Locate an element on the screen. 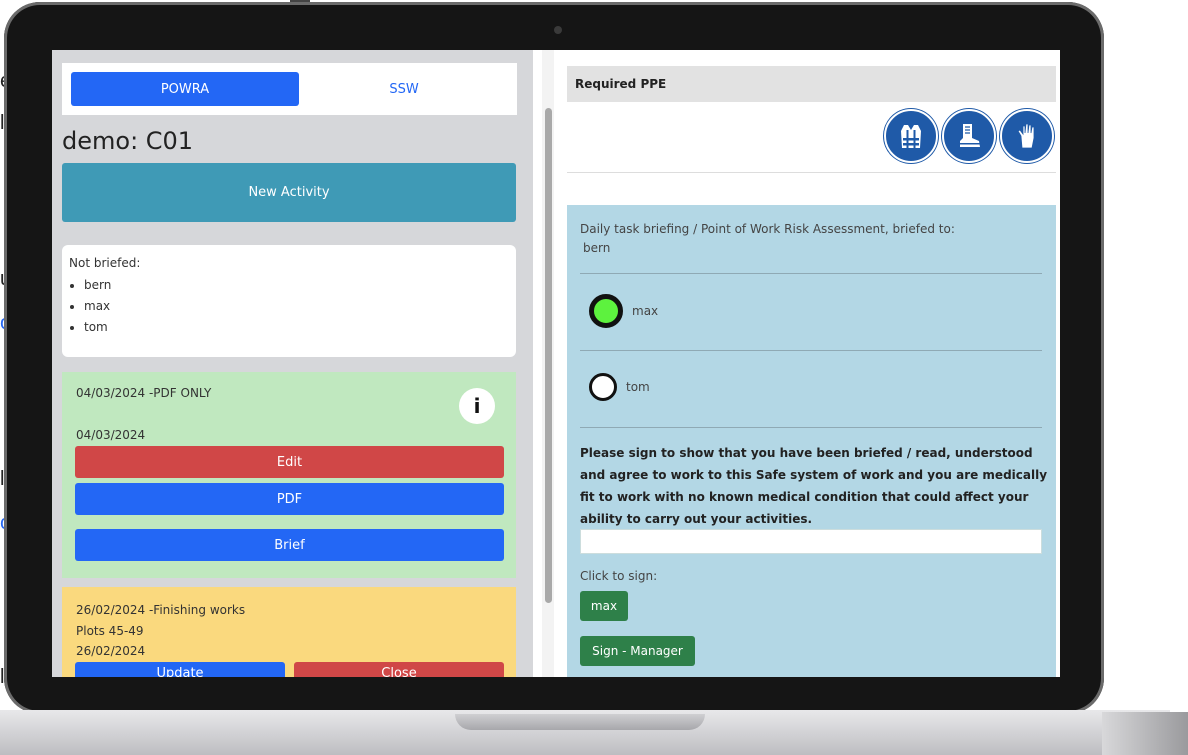 The width and height of the screenshot is (1188, 755). camera-icon is located at coordinates (558, 30).